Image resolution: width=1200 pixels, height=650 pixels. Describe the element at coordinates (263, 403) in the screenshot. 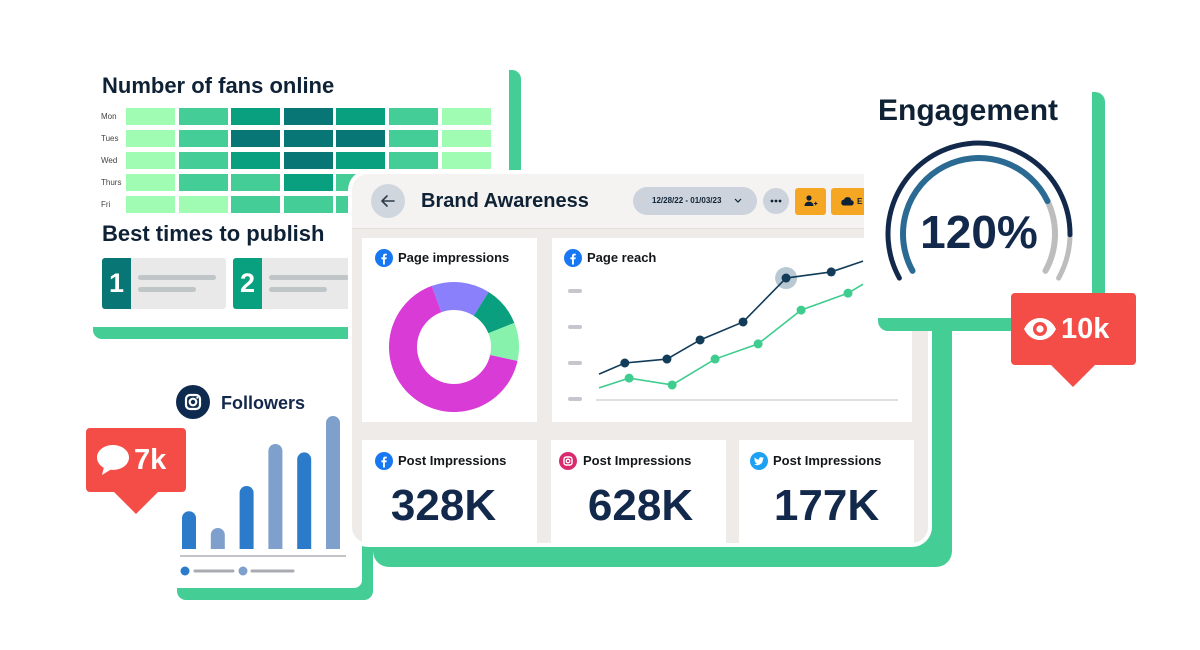

I see `followers-title: Followers` at that location.